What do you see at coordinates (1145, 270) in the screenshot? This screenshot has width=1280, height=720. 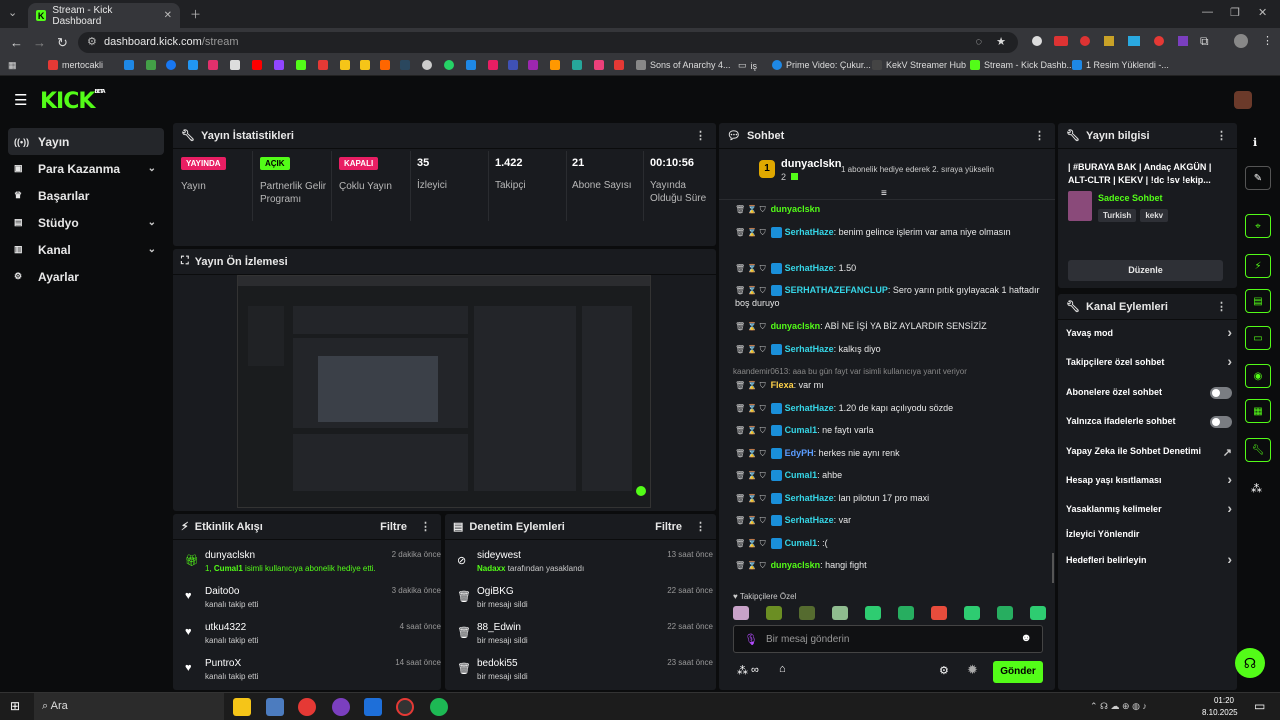 I see `edit-stream-button: Düzenle` at bounding box center [1145, 270].